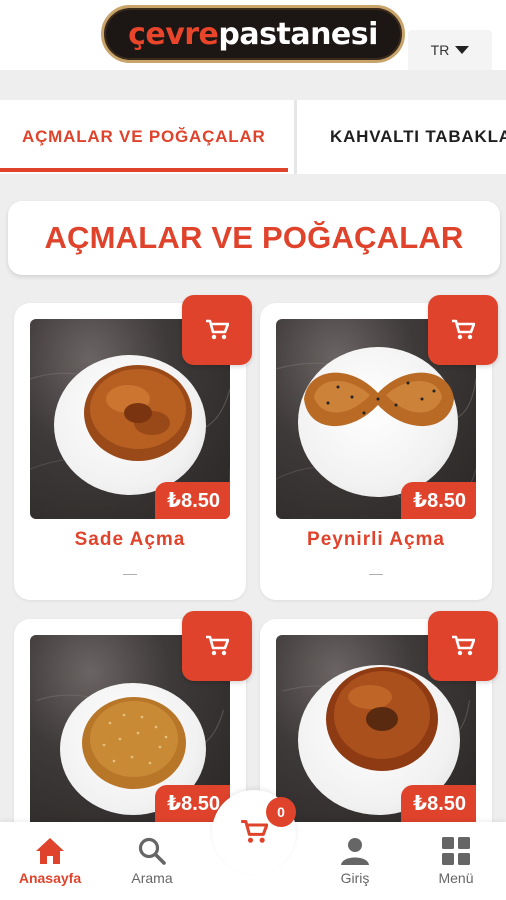 The image size is (506, 900). Describe the element at coordinates (355, 851) in the screenshot. I see `user-icon` at that location.